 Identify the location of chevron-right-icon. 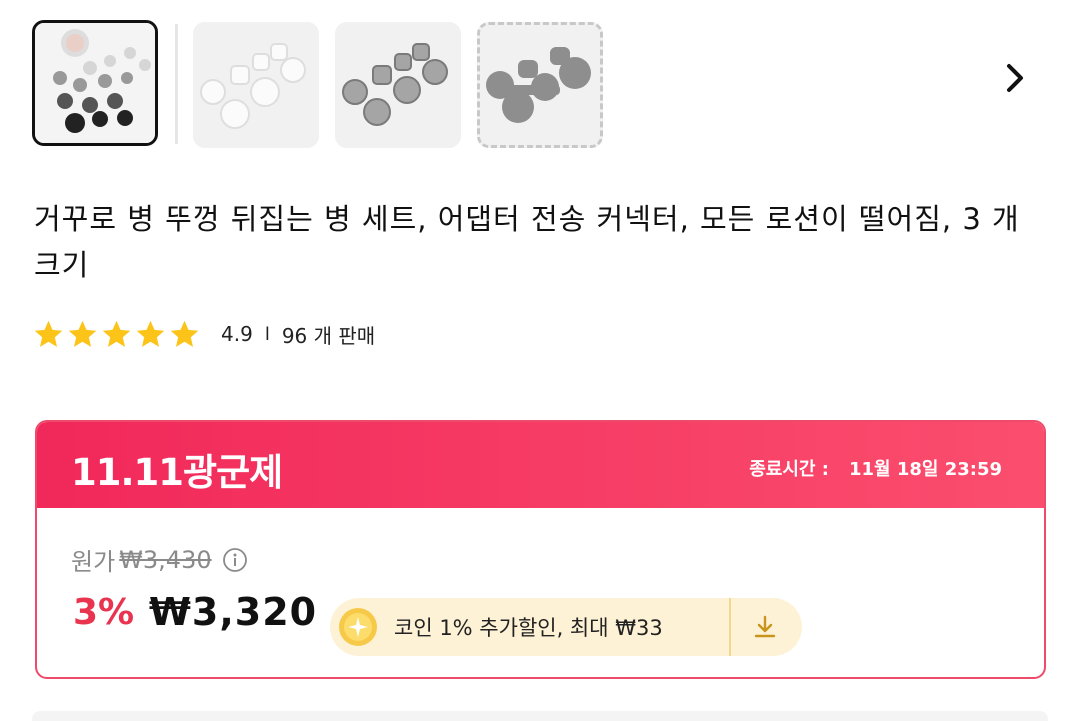
(1015, 78).